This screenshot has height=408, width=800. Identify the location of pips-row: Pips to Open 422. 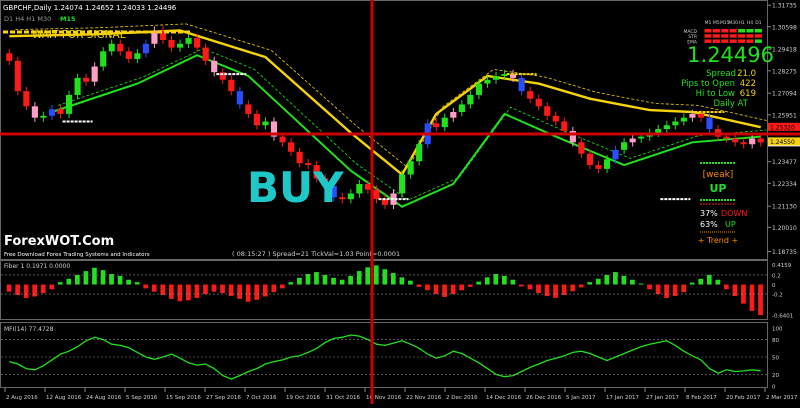
(718, 84).